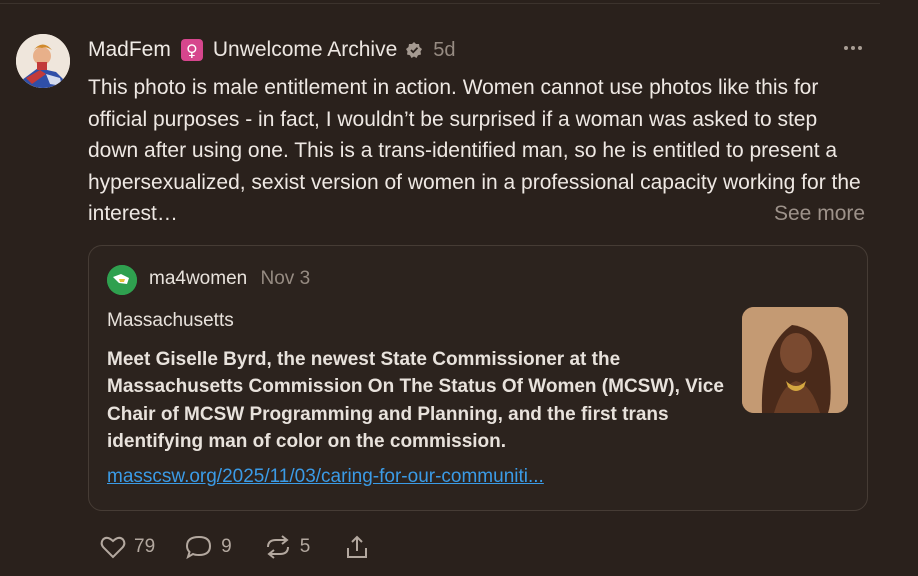 Image resolution: width=918 pixels, height=576 pixels. I want to click on quoted-author-name: ma4women, so click(198, 278).